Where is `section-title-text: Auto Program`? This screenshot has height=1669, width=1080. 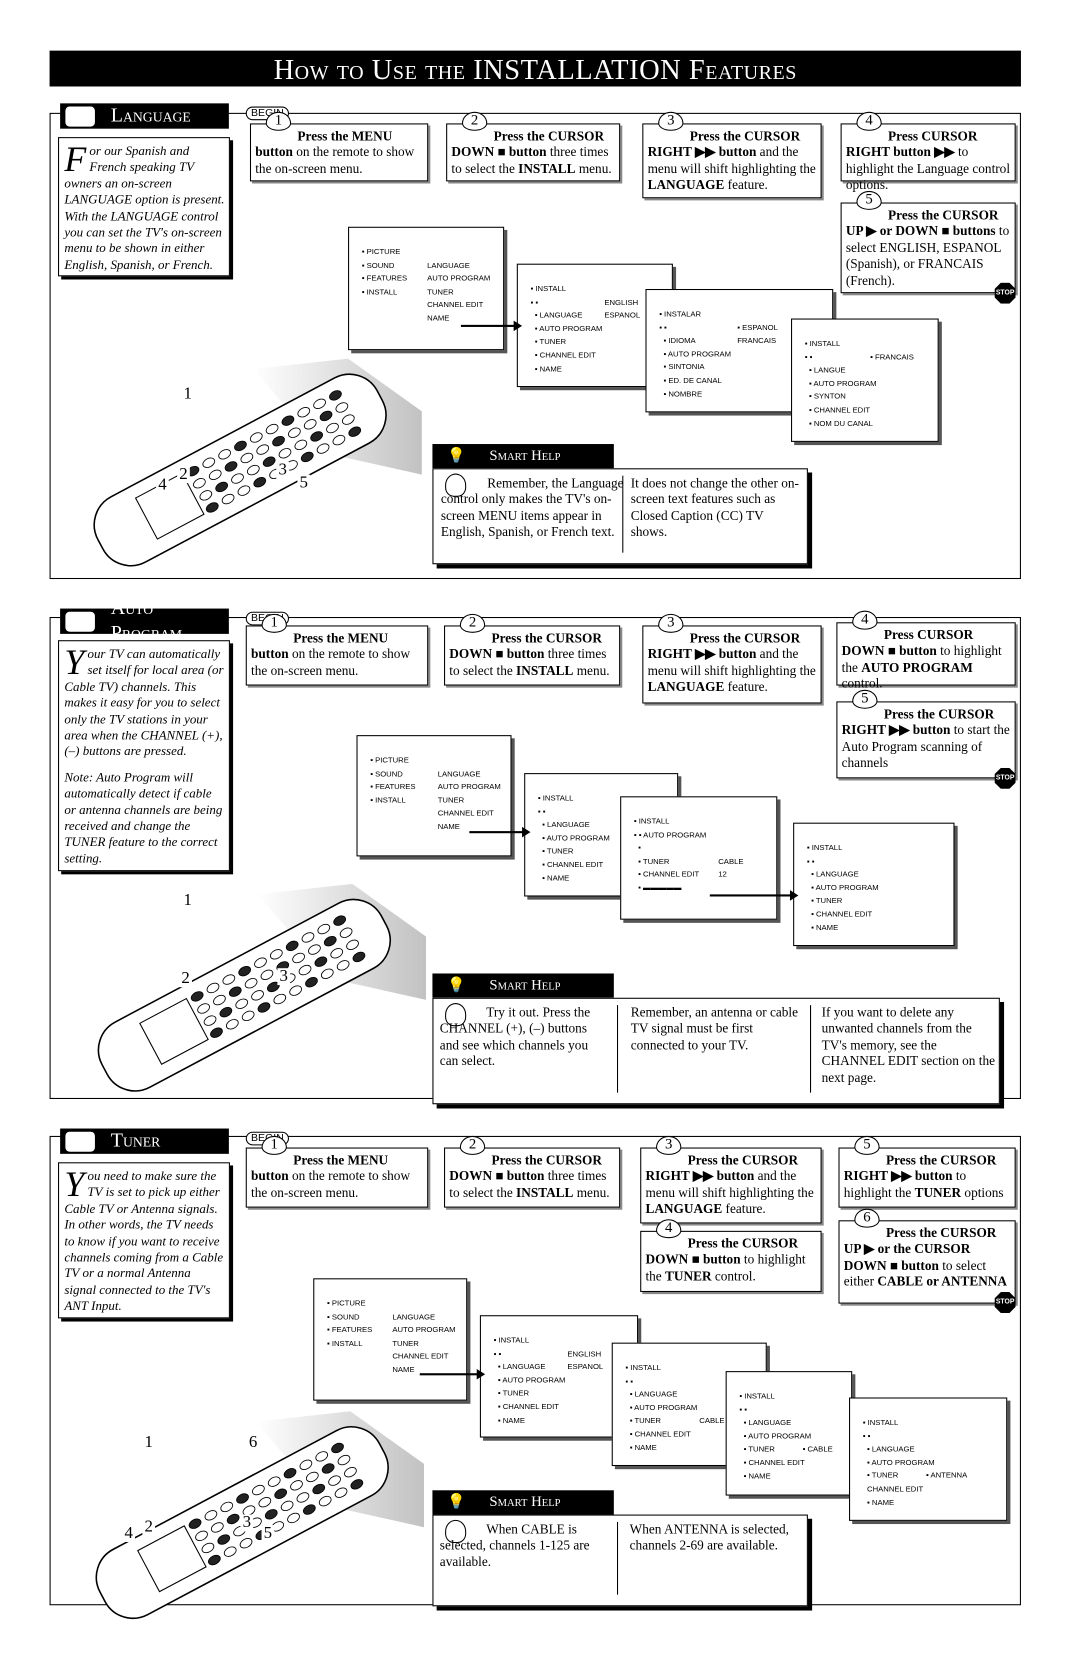
section-title-text: Auto Program is located at coordinates (146, 620).